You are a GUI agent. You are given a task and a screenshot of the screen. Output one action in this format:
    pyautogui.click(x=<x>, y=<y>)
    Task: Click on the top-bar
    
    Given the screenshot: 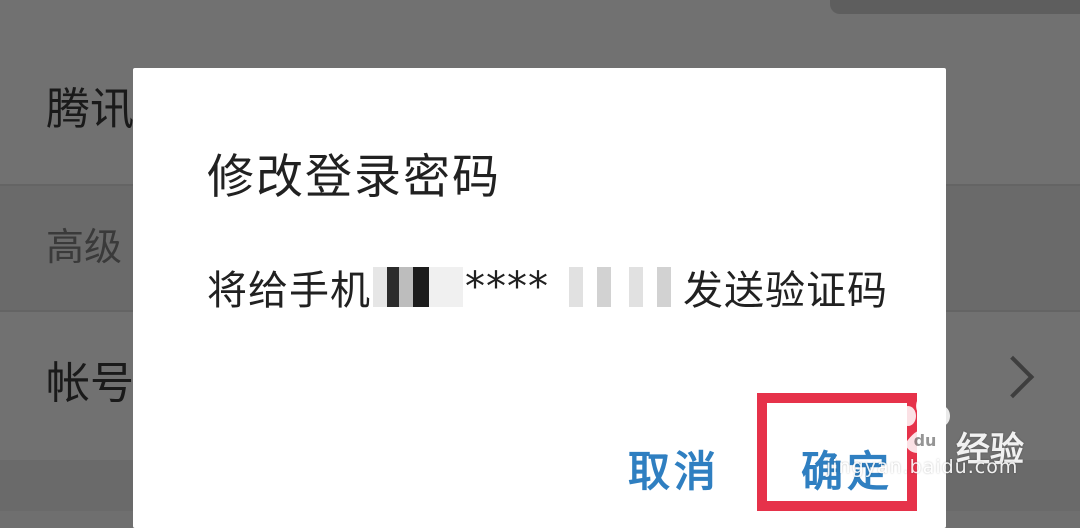 What is the action you would take?
    pyautogui.click(x=955, y=7)
    